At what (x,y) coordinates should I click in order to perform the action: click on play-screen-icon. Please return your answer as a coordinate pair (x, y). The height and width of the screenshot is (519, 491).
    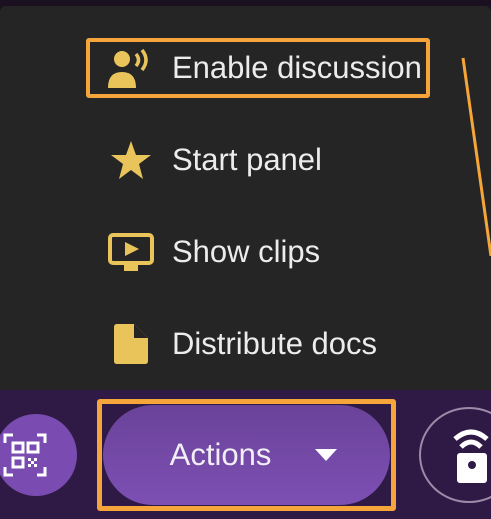
    Looking at the image, I should click on (131, 252).